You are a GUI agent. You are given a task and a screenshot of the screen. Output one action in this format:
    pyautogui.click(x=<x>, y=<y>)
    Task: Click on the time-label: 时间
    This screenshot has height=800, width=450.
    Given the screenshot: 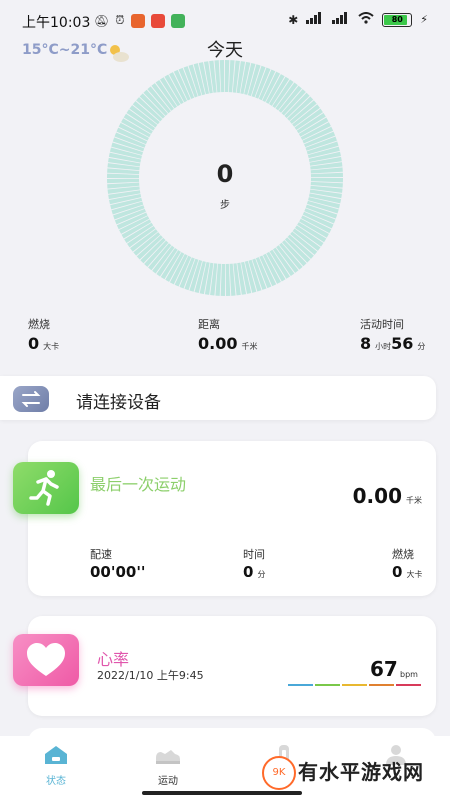 What is the action you would take?
    pyautogui.click(x=254, y=554)
    